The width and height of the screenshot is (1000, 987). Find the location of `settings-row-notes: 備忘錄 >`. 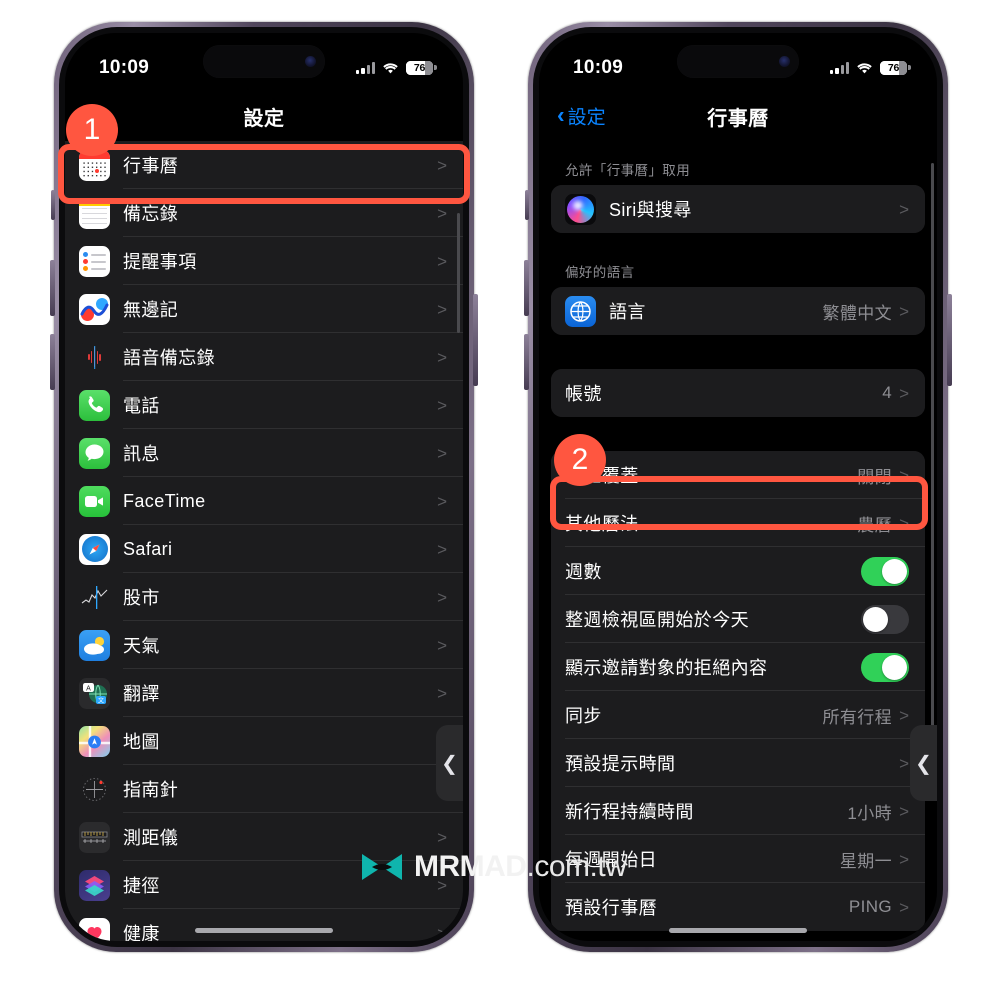

settings-row-notes: 備忘錄 > is located at coordinates (264, 213).